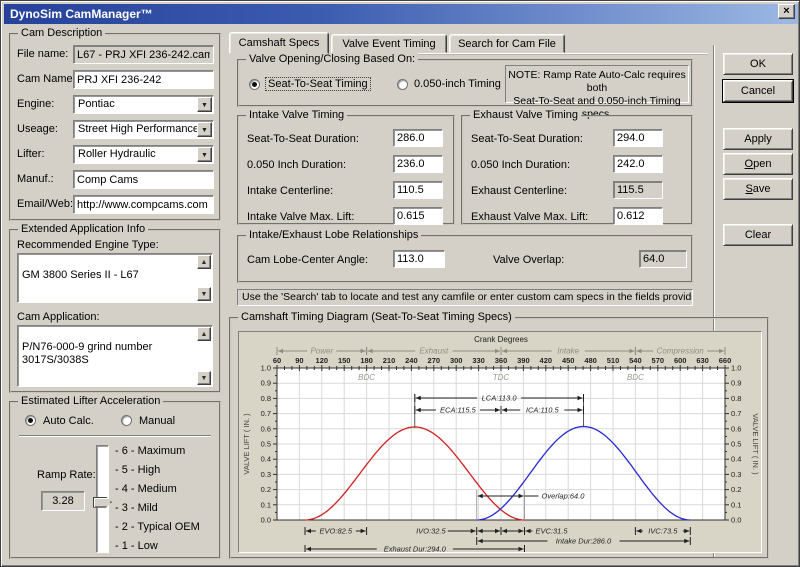 The height and width of the screenshot is (567, 800). I want to click on valve-overlap-field, so click(663, 259).